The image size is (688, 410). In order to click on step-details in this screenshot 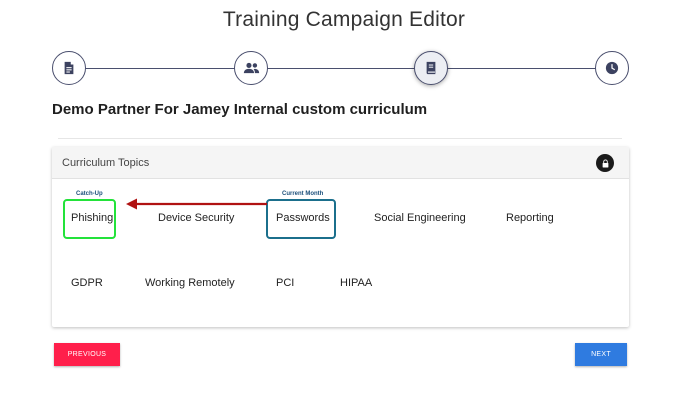, I will do `click(69, 68)`.